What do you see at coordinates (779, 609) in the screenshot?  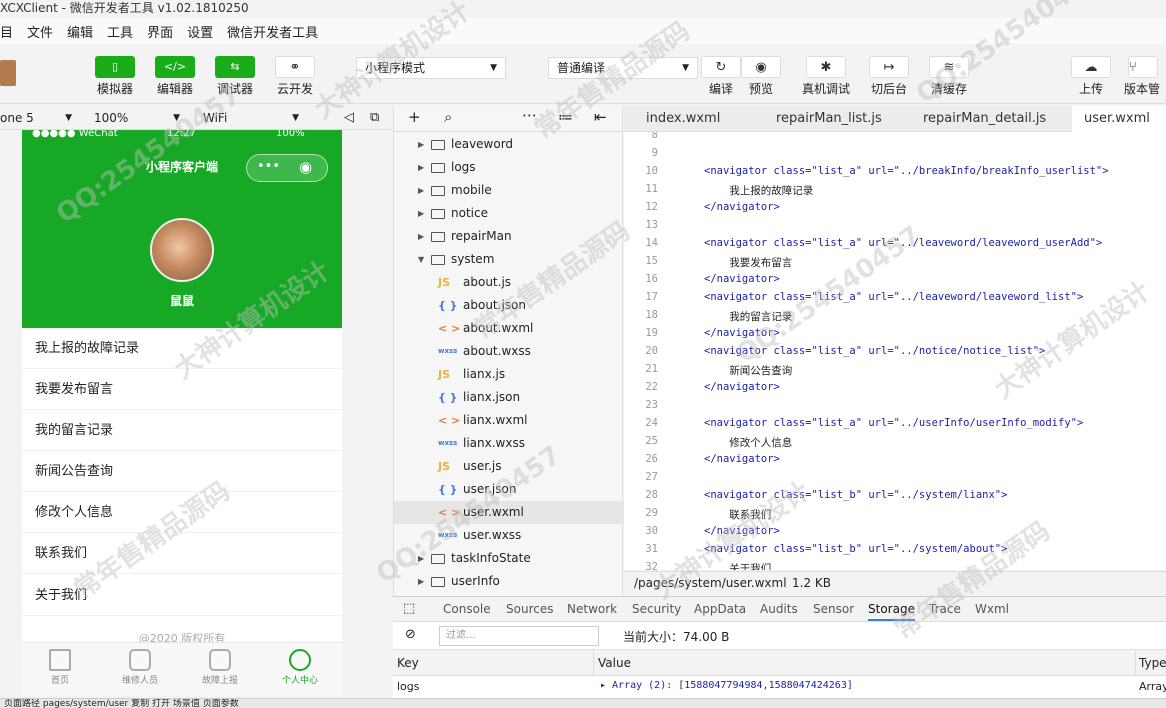 I see `tab-audits: Audits` at bounding box center [779, 609].